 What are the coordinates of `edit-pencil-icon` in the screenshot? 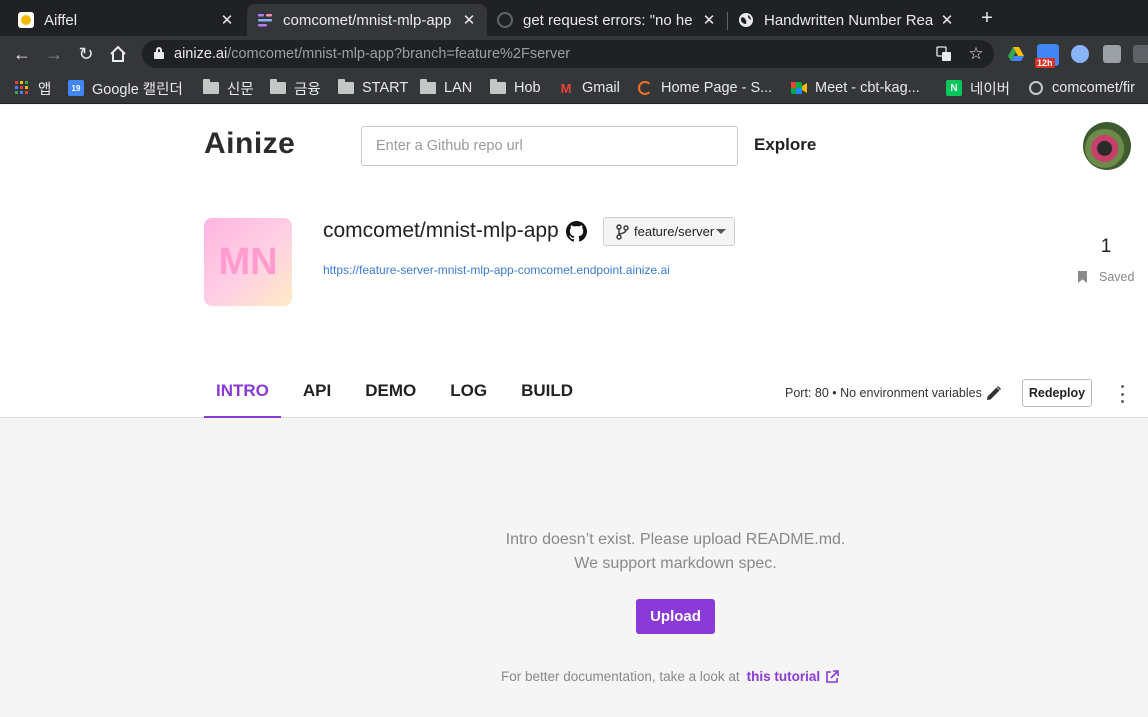 It's located at (993, 393).